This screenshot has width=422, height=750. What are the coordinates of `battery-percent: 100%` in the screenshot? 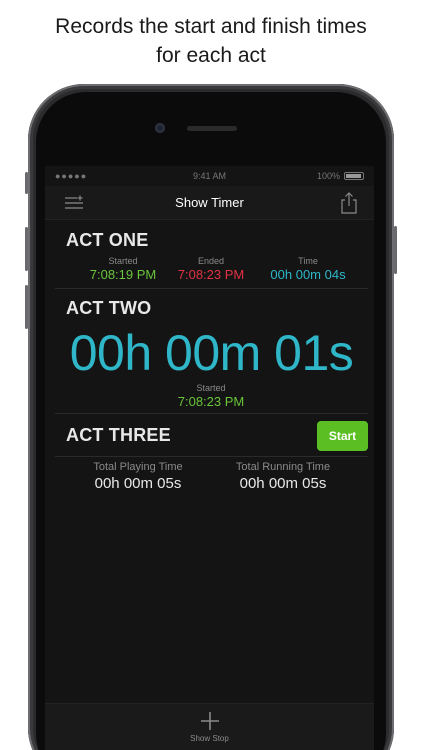 It's located at (328, 176).